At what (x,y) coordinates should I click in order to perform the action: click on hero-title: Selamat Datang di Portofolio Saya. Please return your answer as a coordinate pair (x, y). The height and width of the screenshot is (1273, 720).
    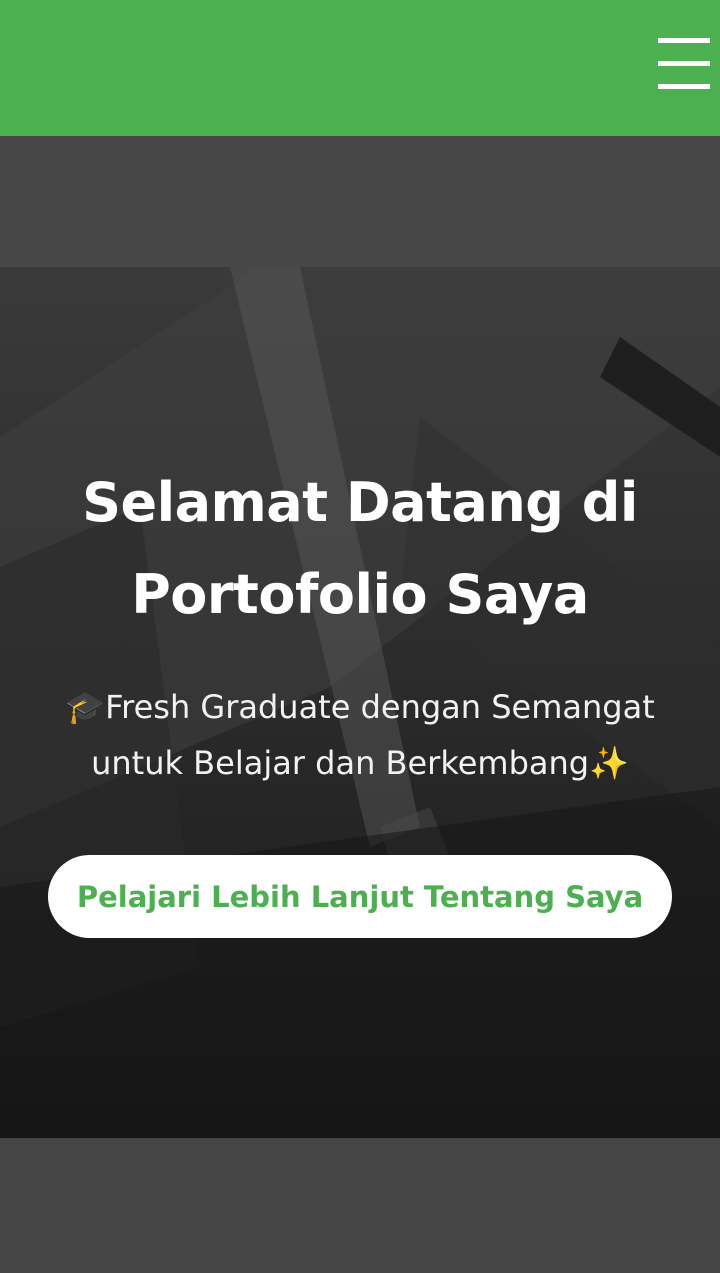
    Looking at the image, I should click on (360, 548).